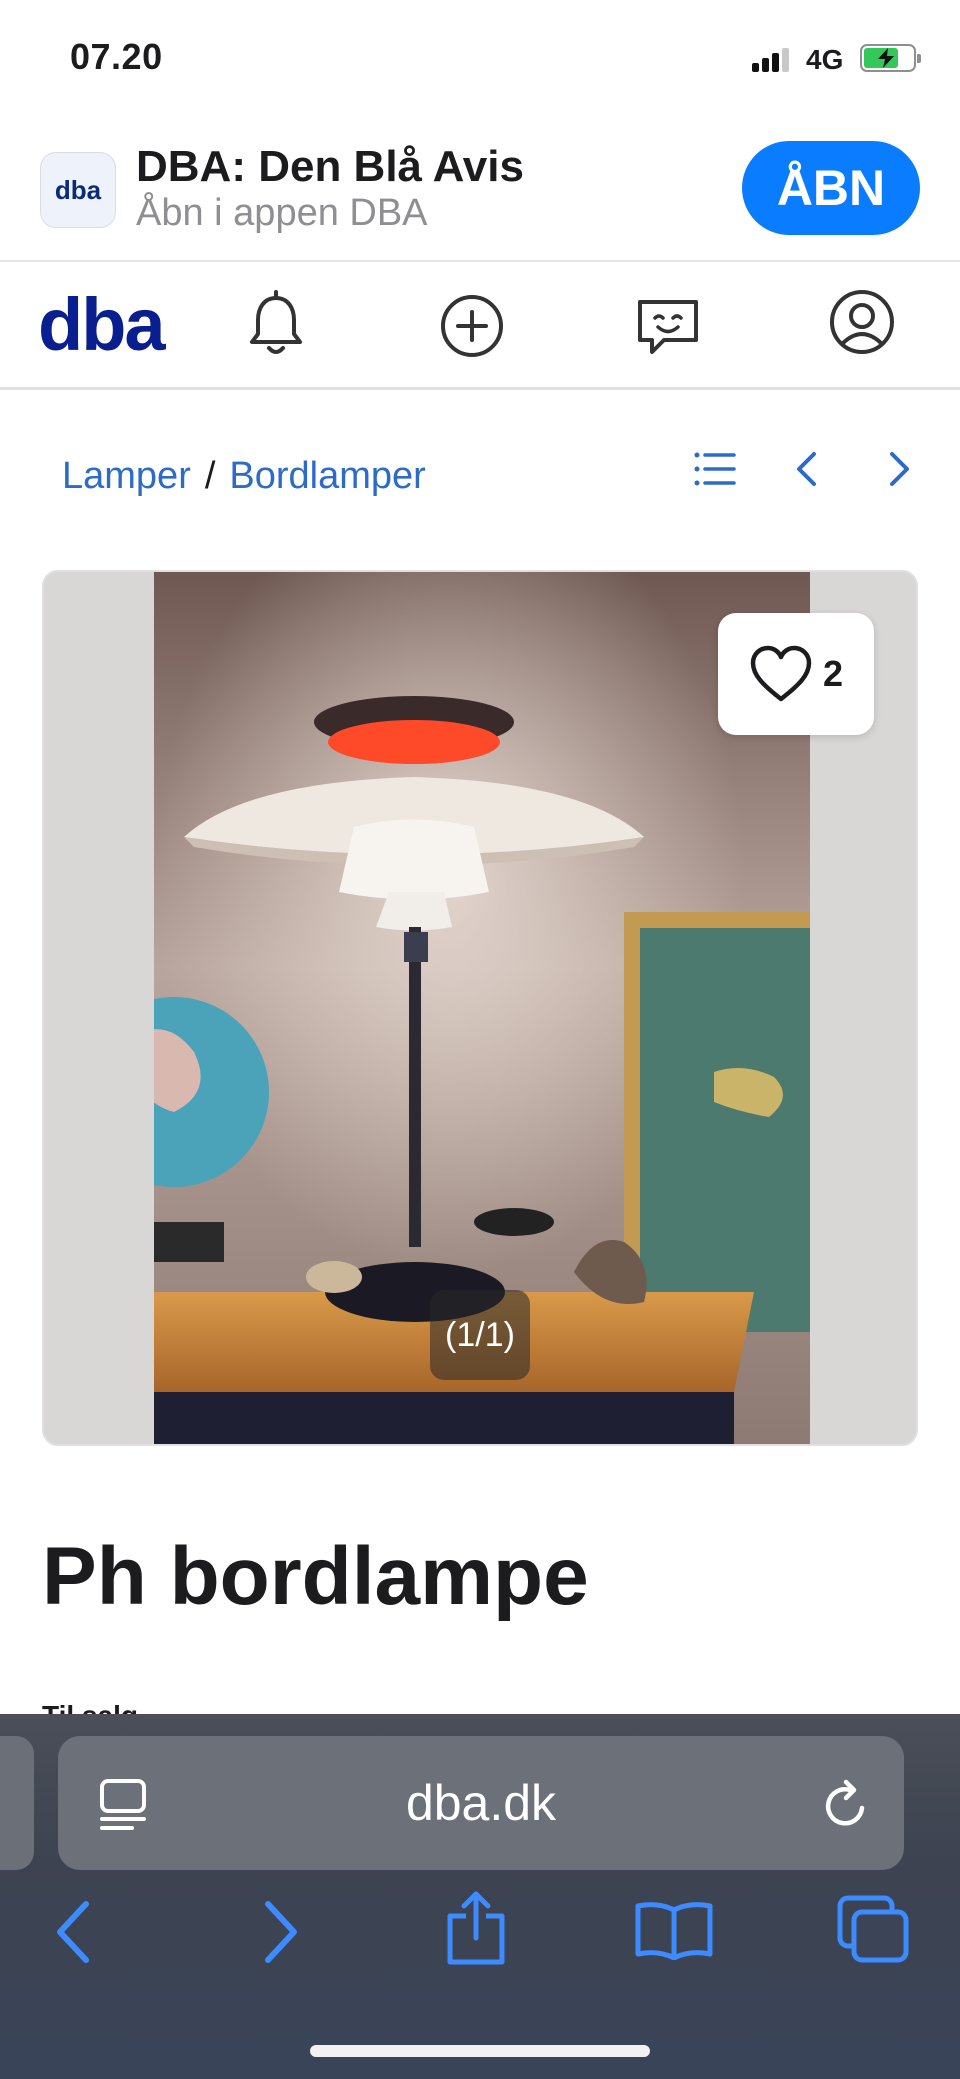 The image size is (960, 2079). What do you see at coordinates (825, 59) in the screenshot?
I see `network-label: 4G` at bounding box center [825, 59].